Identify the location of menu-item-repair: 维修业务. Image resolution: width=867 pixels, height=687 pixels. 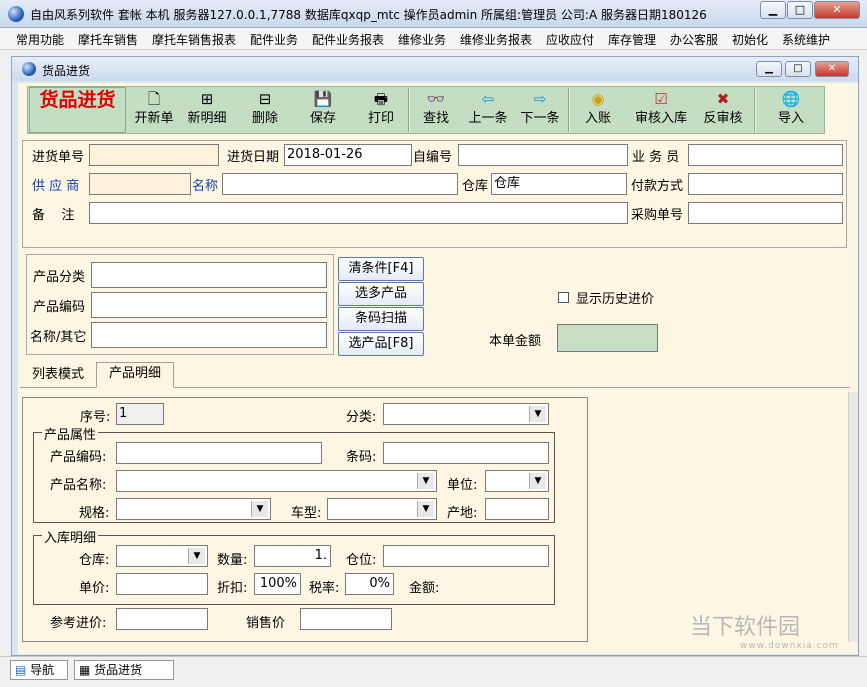
(422, 39).